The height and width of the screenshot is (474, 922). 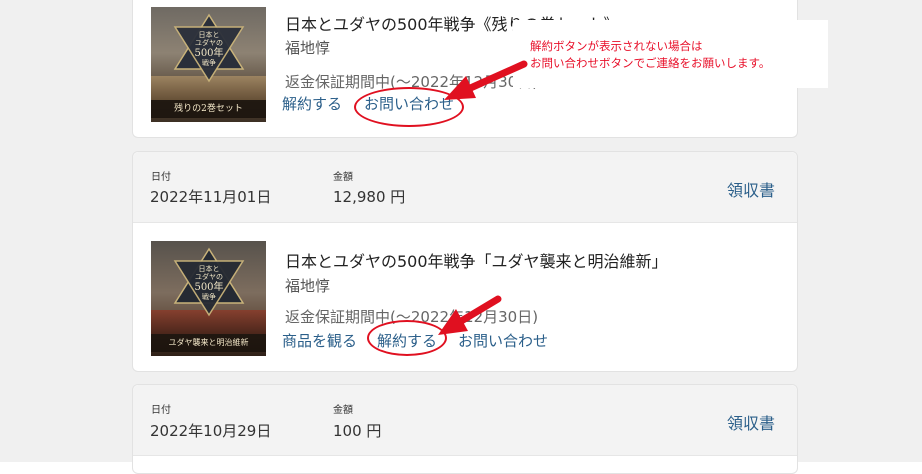 I want to click on thumbnail-band: ユダヤ襲来と明治維新, so click(x=208, y=343).